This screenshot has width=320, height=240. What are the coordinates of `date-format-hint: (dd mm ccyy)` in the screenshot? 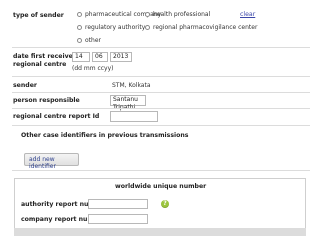 It's located at (93, 68).